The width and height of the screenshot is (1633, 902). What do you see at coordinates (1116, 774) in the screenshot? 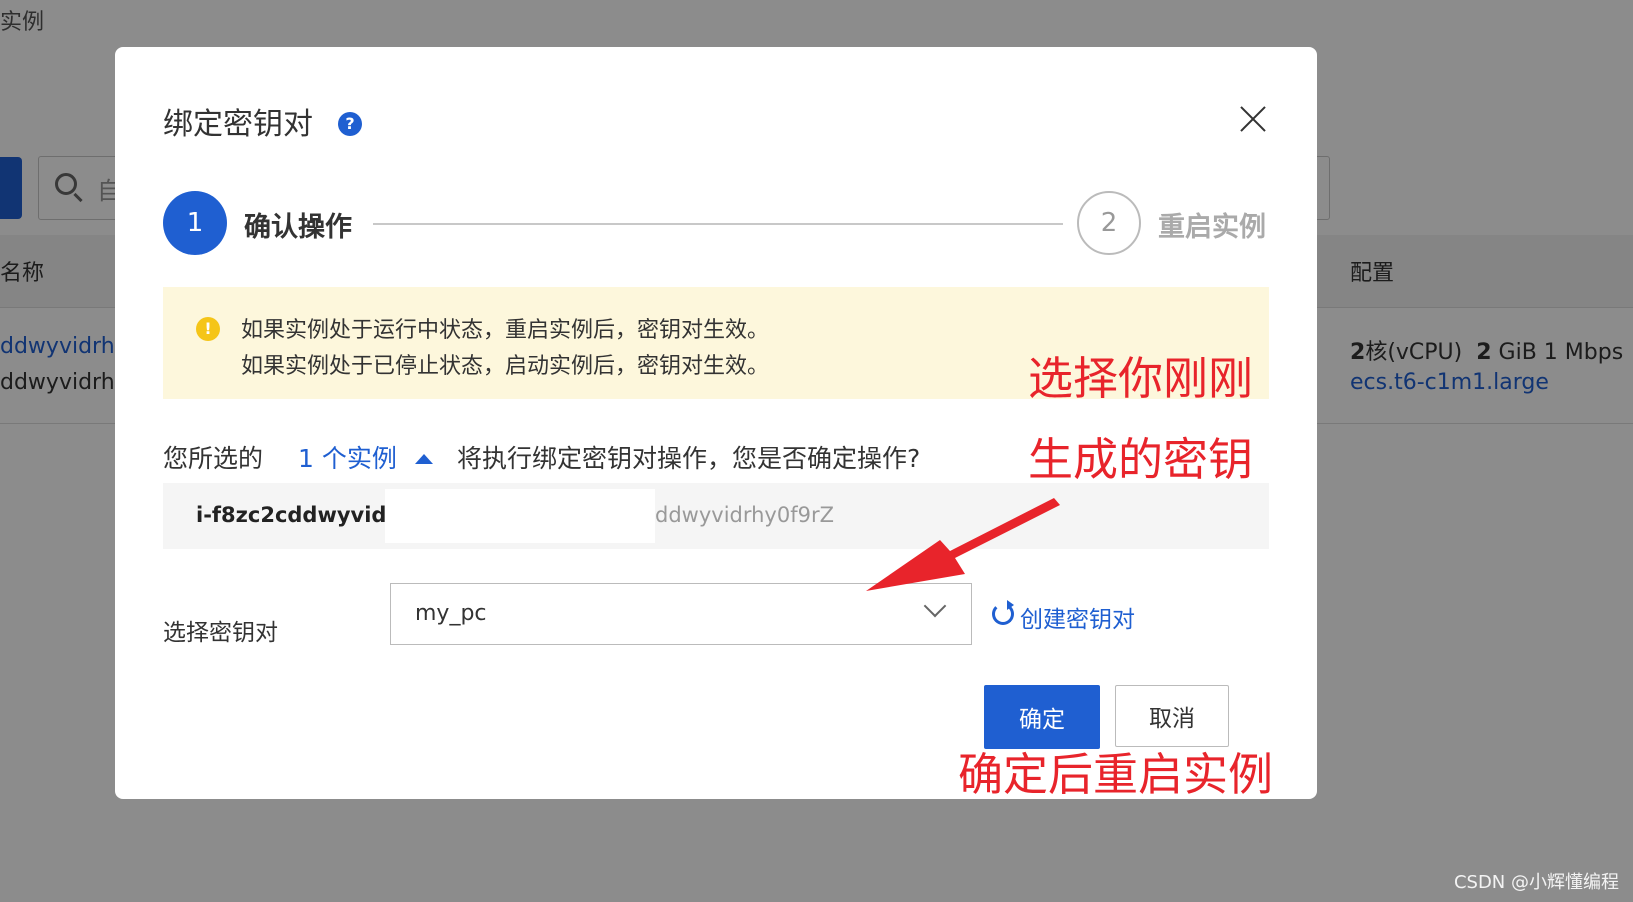
I see `annotation-line-3: 确定后重启实例` at bounding box center [1116, 774].